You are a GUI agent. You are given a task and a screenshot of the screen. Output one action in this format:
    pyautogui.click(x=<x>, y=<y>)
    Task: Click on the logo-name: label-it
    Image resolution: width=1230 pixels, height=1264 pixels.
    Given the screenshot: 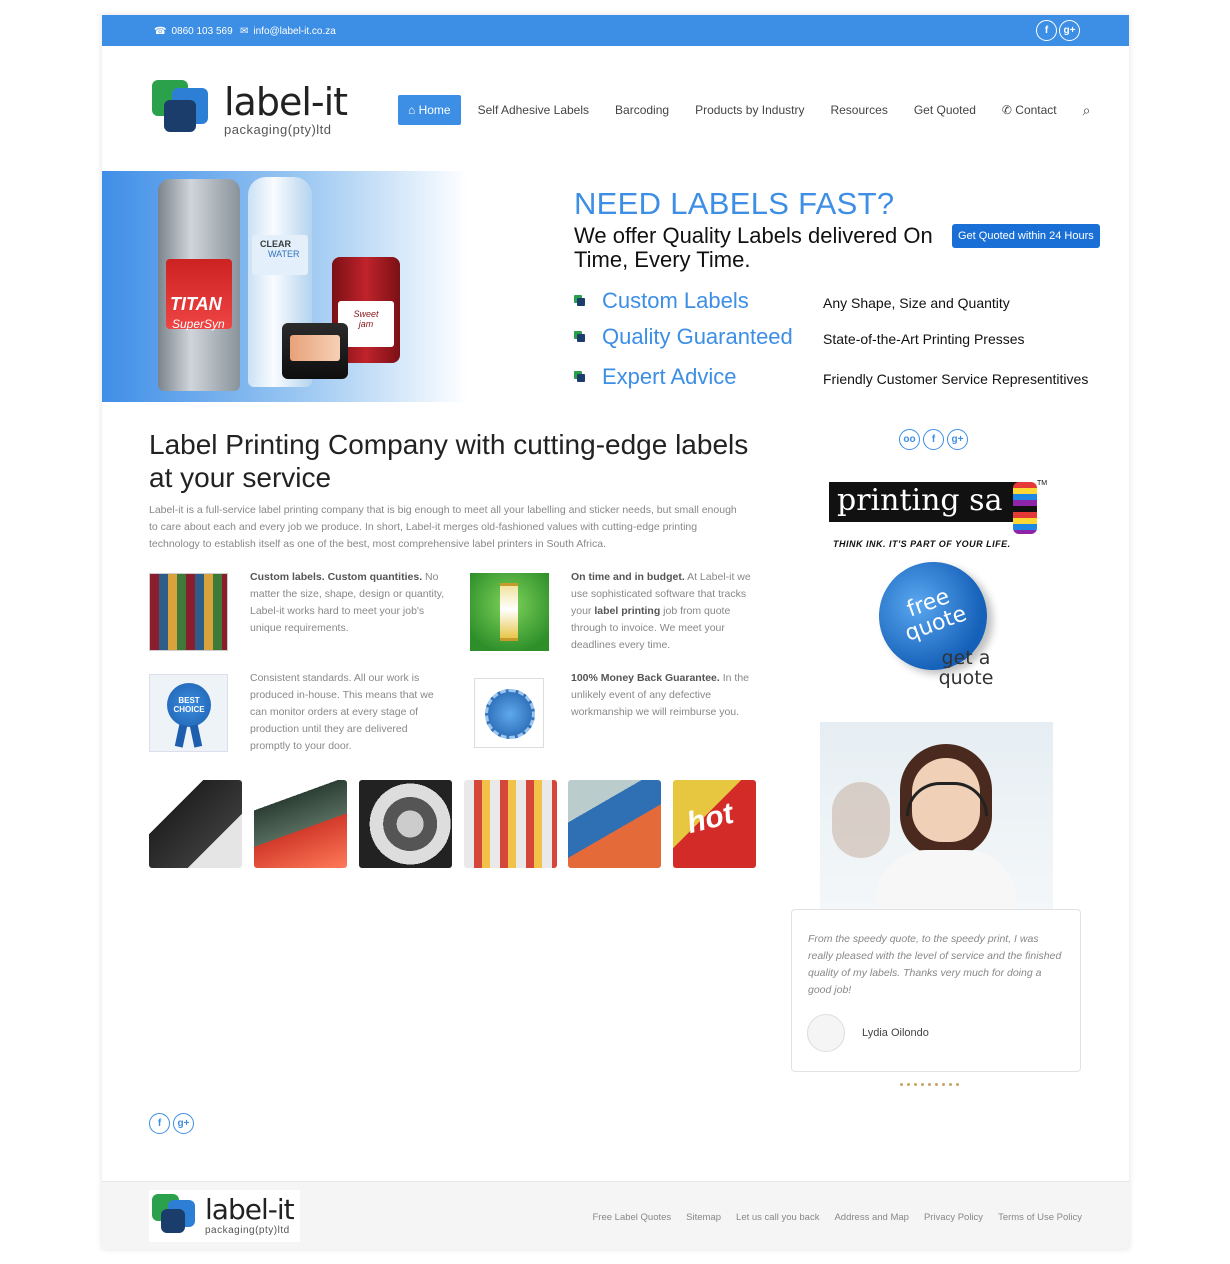 What is the action you would take?
    pyautogui.click(x=286, y=101)
    